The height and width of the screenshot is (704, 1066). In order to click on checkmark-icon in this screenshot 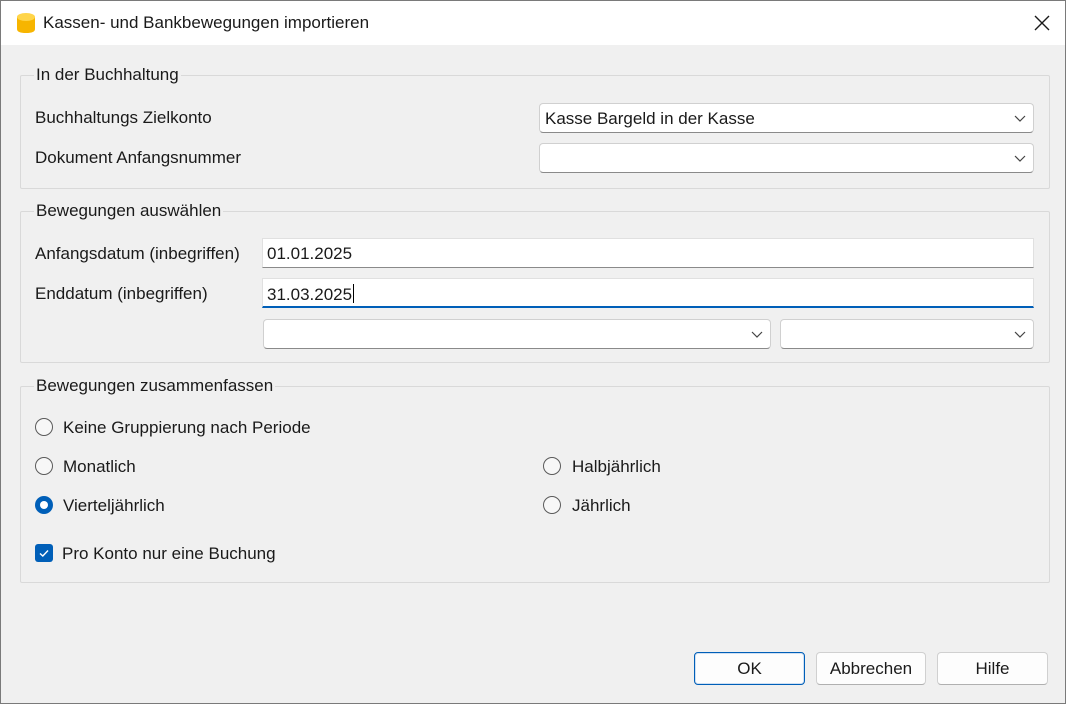, I will do `click(44, 553)`.